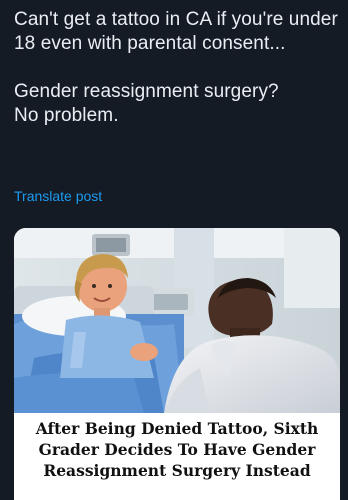 The width and height of the screenshot is (348, 500). I want to click on headline-line: After Being Denied Tattoo, Sixth, so click(177, 428).